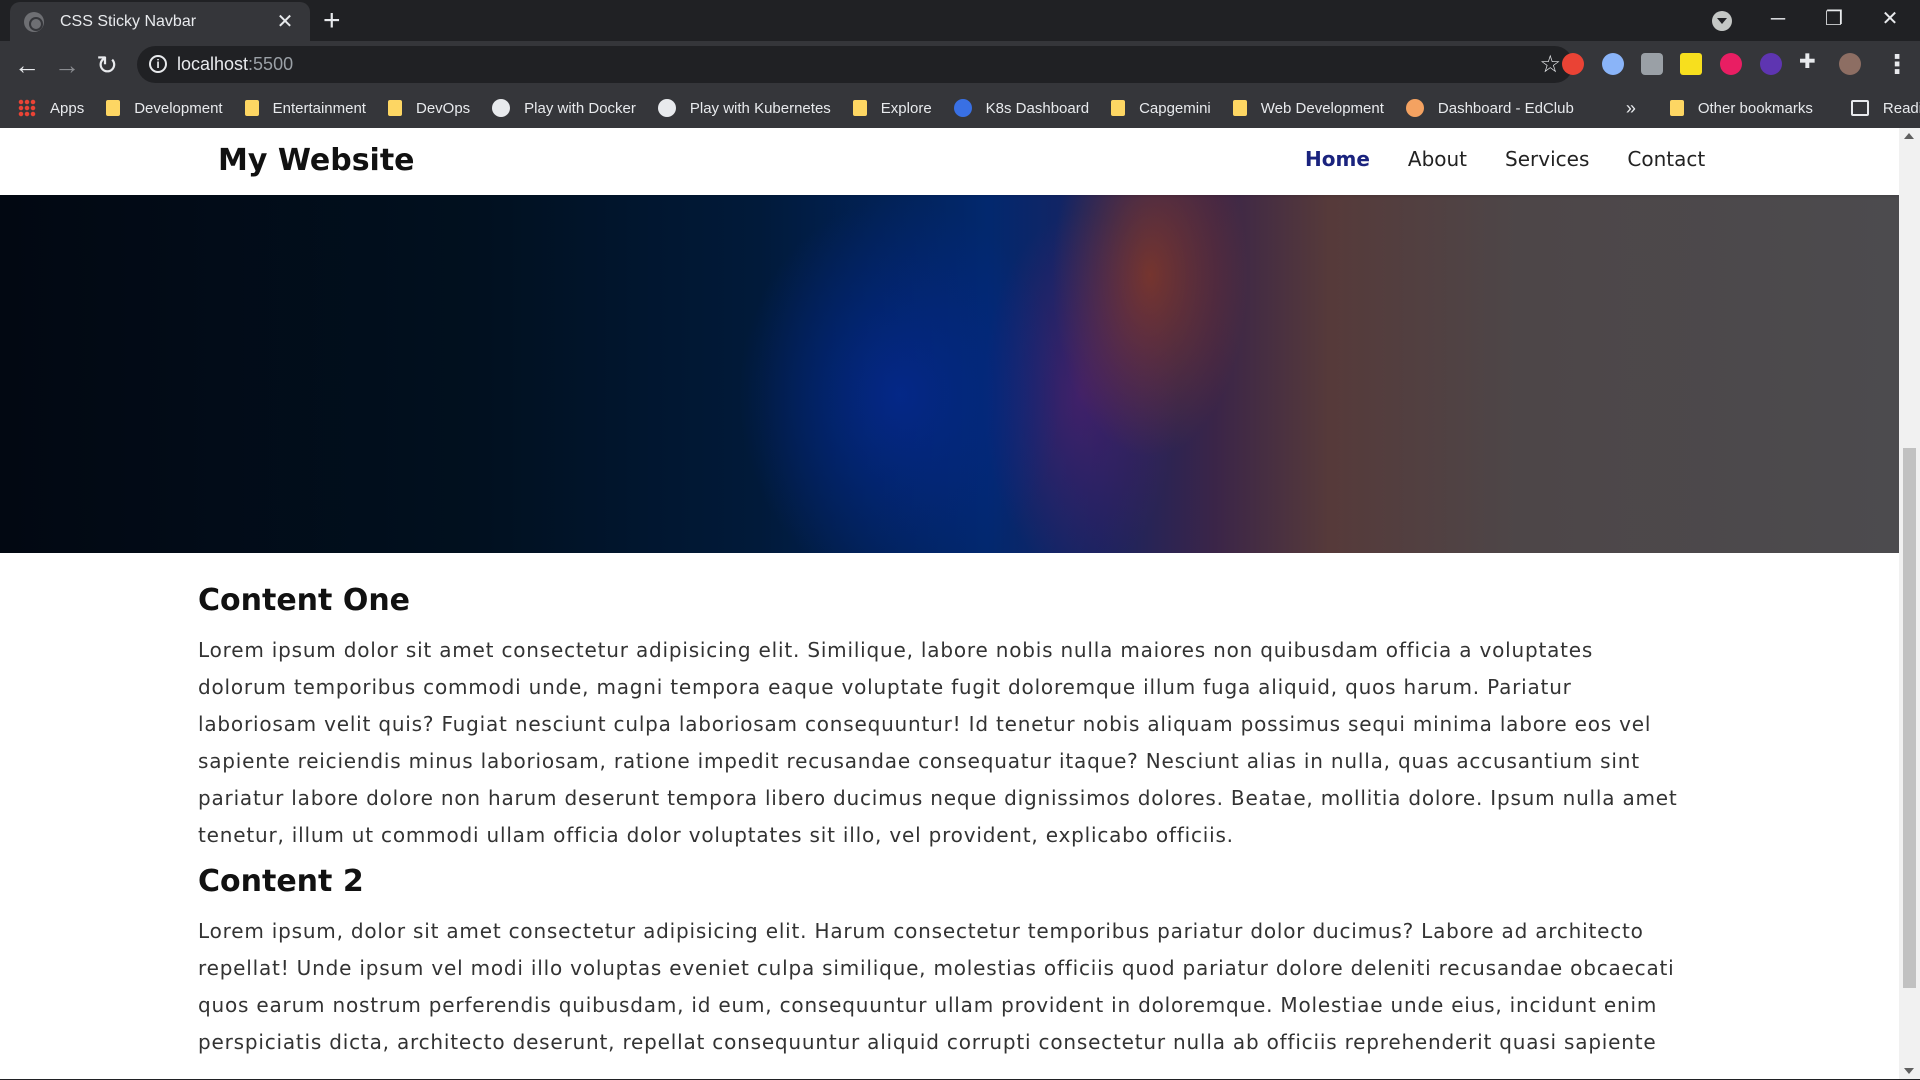 The height and width of the screenshot is (1080, 1920). Describe the element at coordinates (107, 65) in the screenshot. I see `reload-icon: ↻` at that location.